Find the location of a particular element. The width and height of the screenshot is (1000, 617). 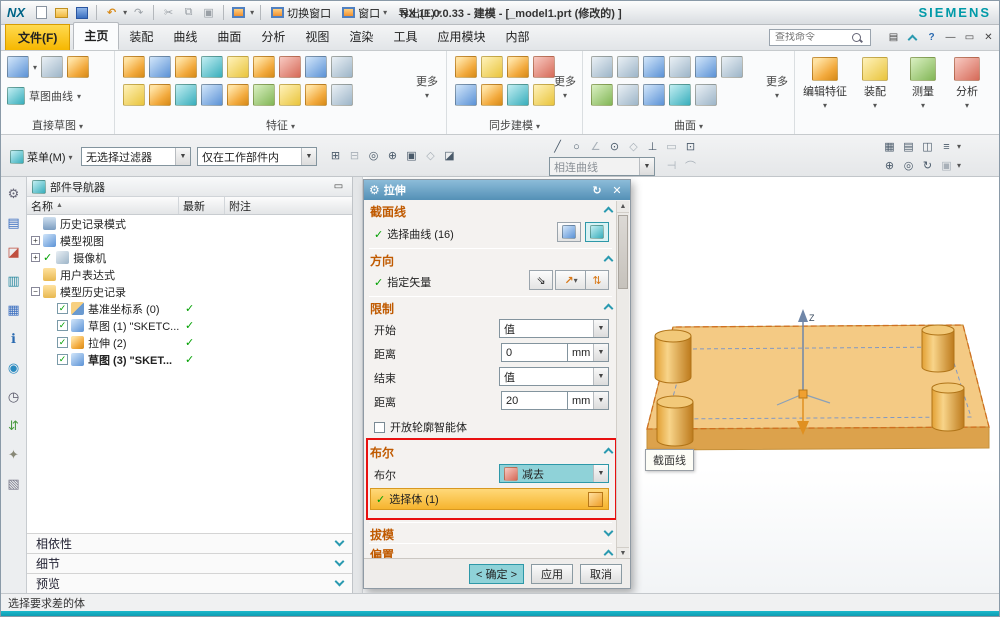

trim-body-icon is located at coordinates (238, 95).